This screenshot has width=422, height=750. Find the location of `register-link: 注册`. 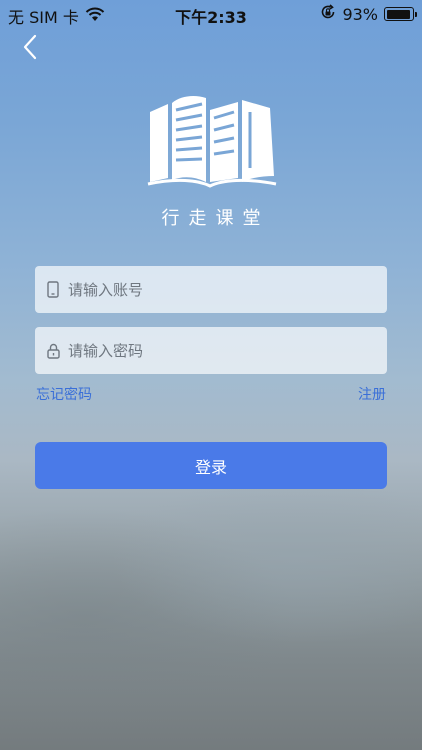

register-link: 注册 is located at coordinates (372, 394).